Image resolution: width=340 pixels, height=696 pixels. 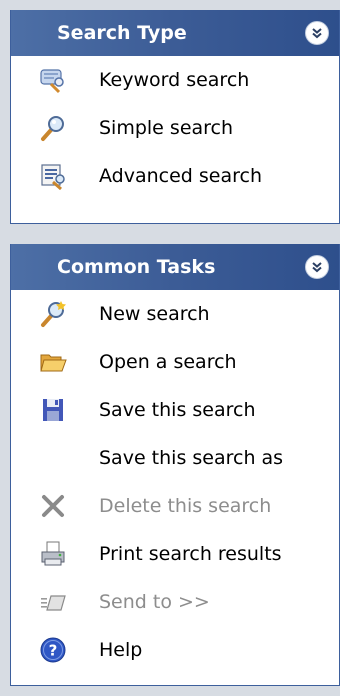 I want to click on send-to-label: Send to >>, so click(x=154, y=602).